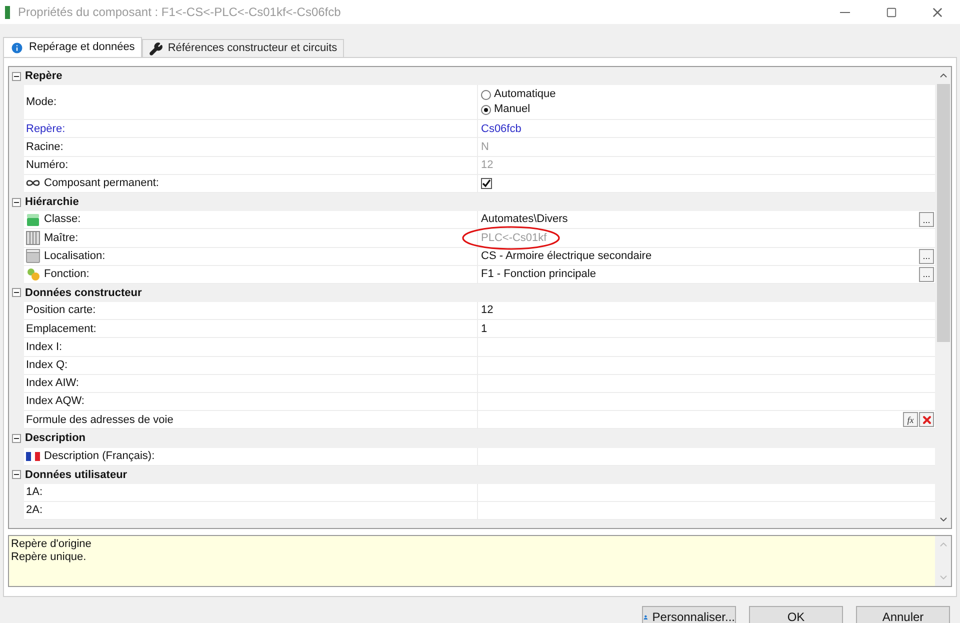  I want to click on section-heading: Description, so click(55, 438).